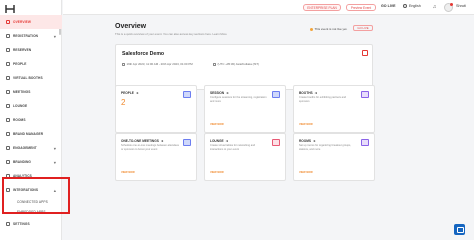  I want to click on sidebar-item-lounge: LOUNGE, so click(31, 106).